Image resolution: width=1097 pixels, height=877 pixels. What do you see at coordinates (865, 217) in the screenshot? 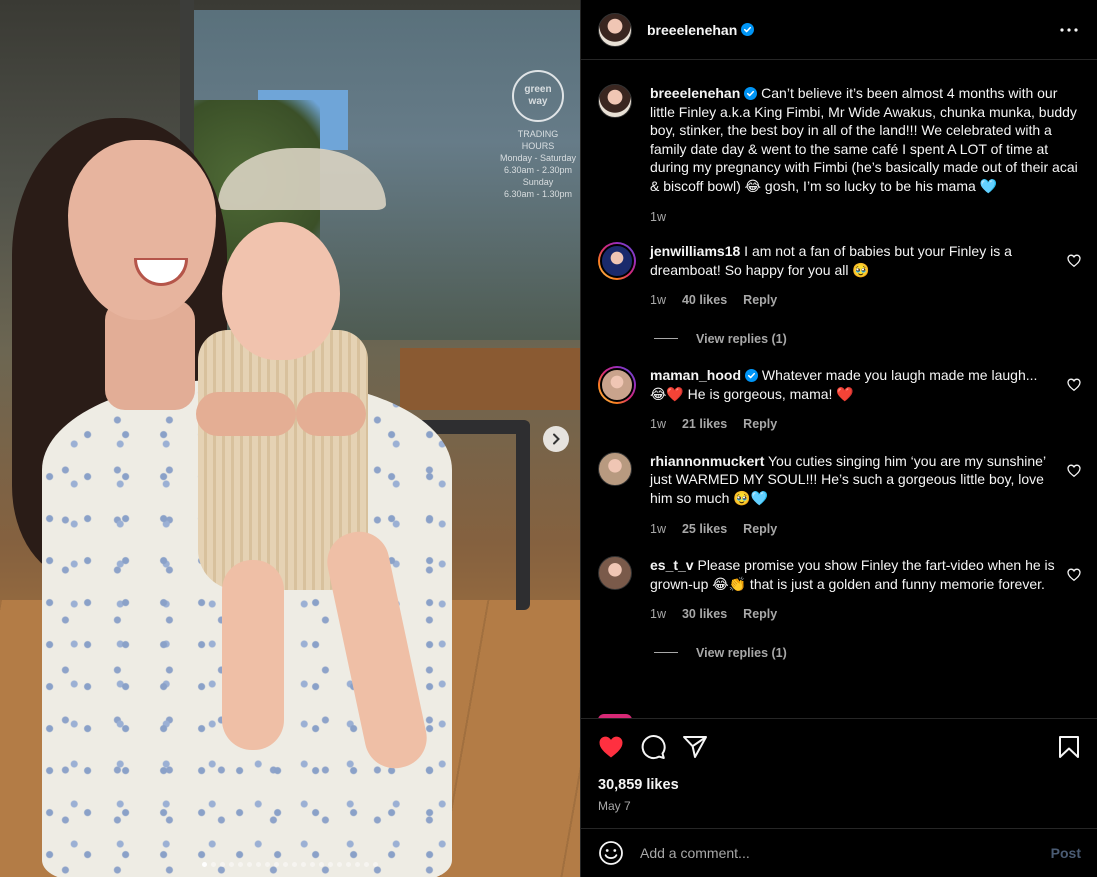
I see `caption-meta: 1w` at bounding box center [865, 217].